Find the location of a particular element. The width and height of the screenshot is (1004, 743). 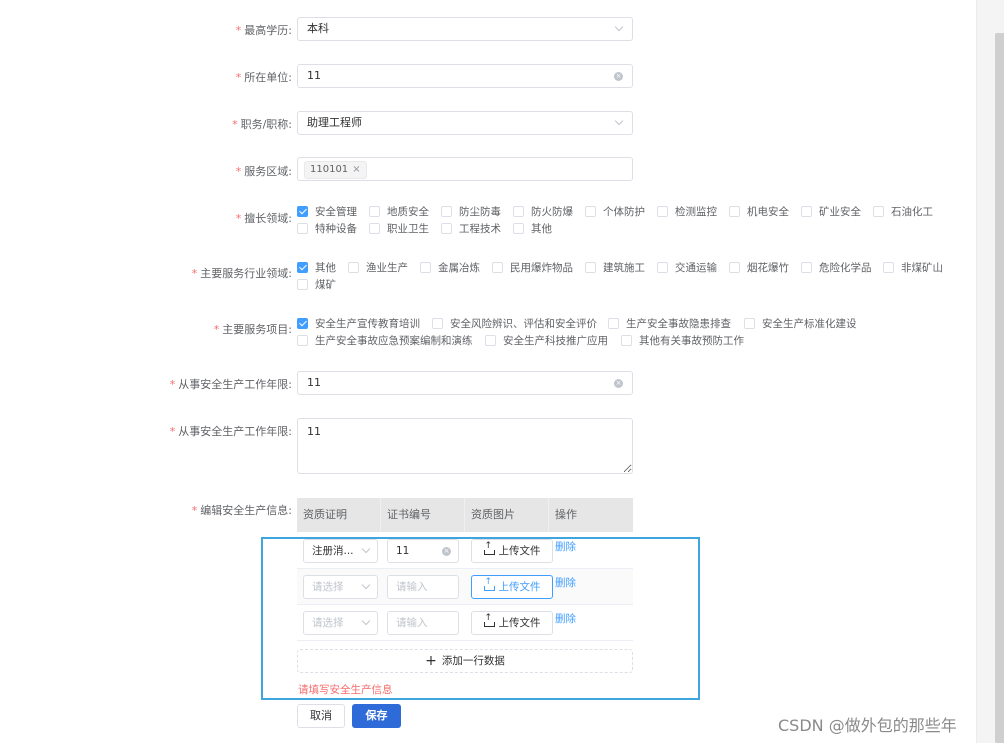

checkbox-label: 职业卫生 is located at coordinates (408, 228).